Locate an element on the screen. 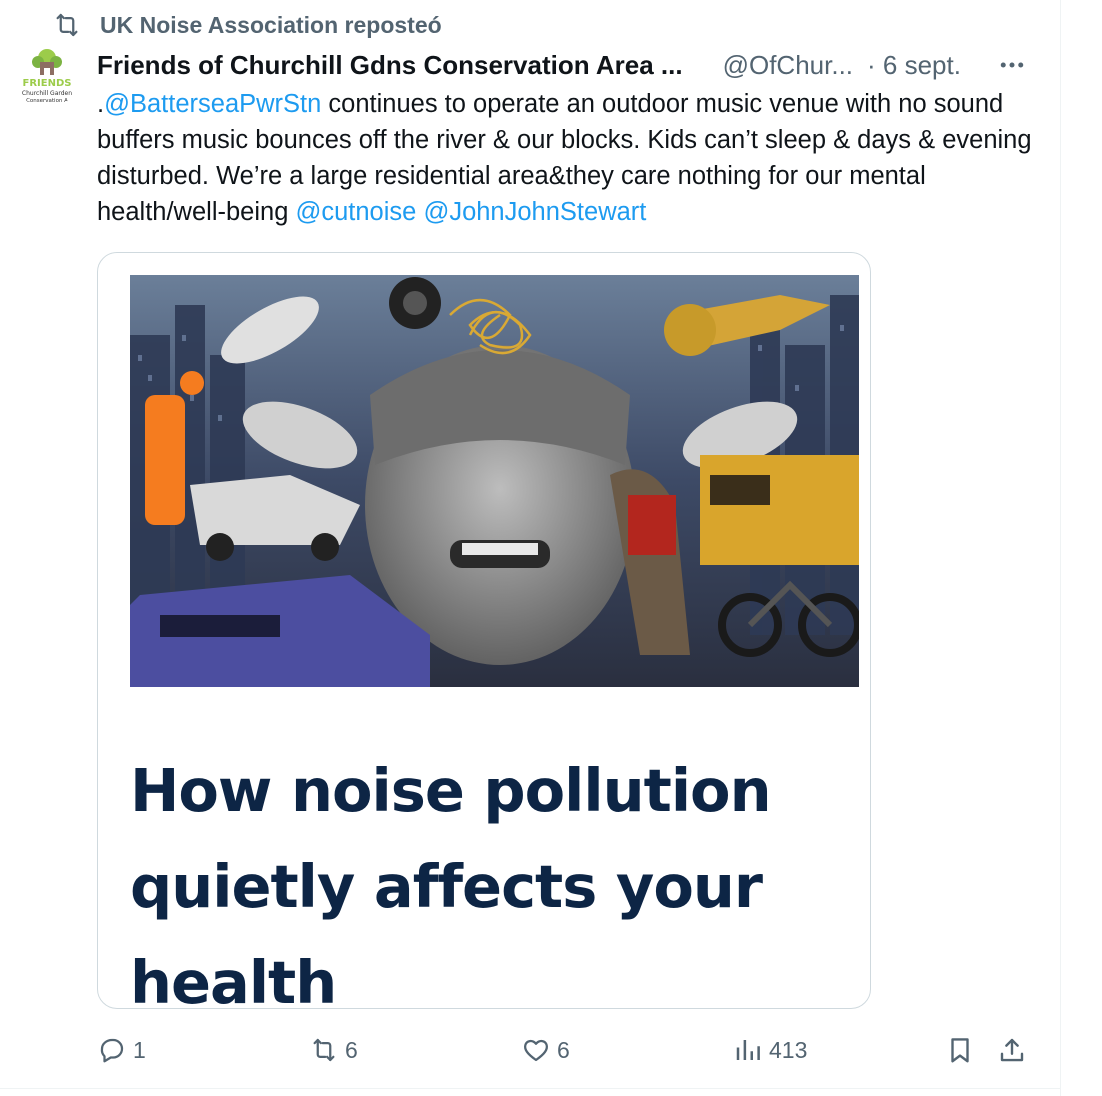 The width and height of the screenshot is (1102, 1096). column-divider is located at coordinates (1060, 548).